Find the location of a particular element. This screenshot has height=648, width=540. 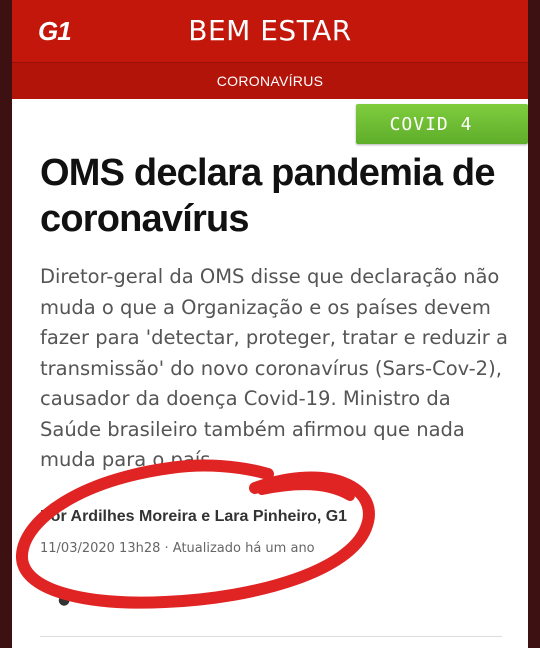

divider is located at coordinates (271, 636).